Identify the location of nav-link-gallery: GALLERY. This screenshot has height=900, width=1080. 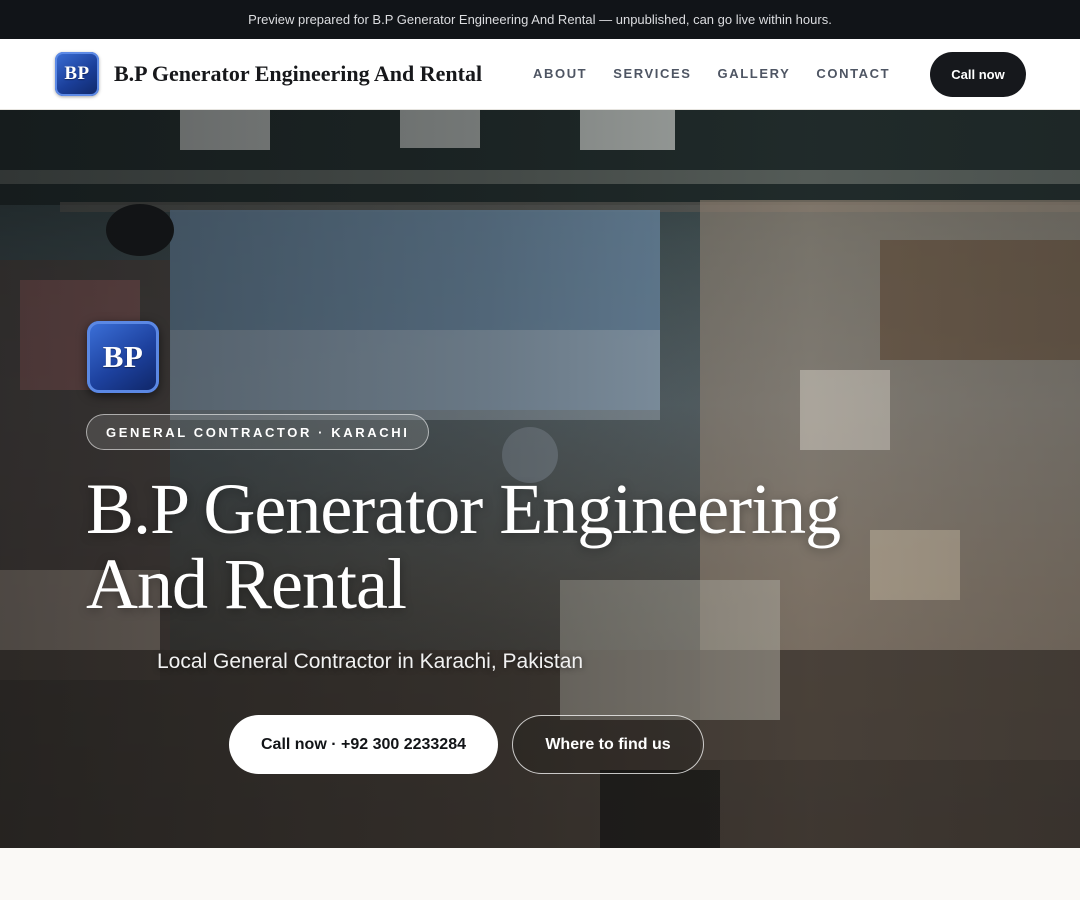
(754, 73).